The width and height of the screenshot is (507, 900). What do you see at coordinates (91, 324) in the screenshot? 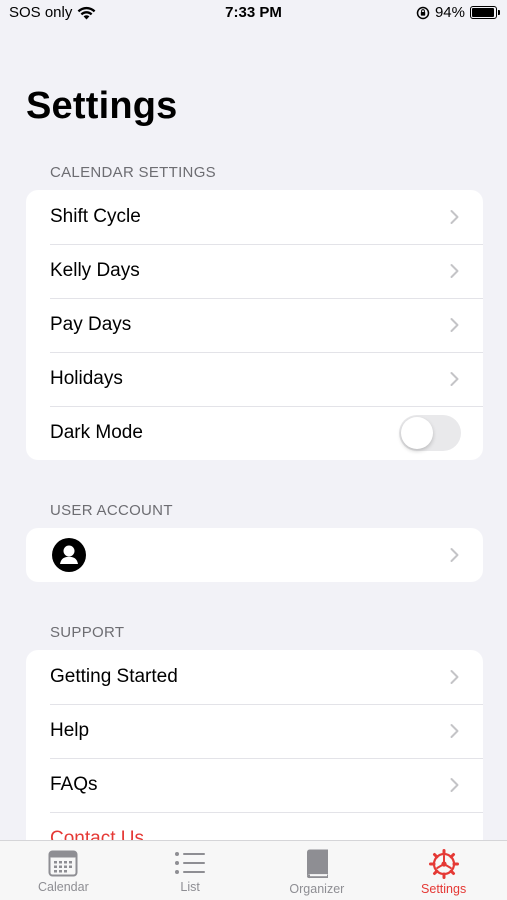
I see `row-label: Pay Days` at bounding box center [91, 324].